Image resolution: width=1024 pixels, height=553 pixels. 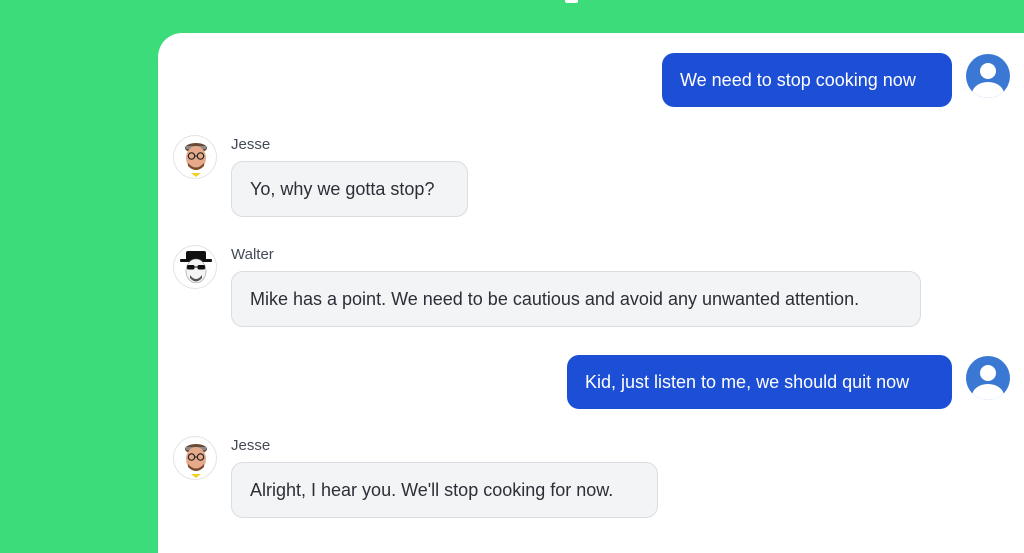 What do you see at coordinates (571, 1) in the screenshot?
I see `window-handle` at bounding box center [571, 1].